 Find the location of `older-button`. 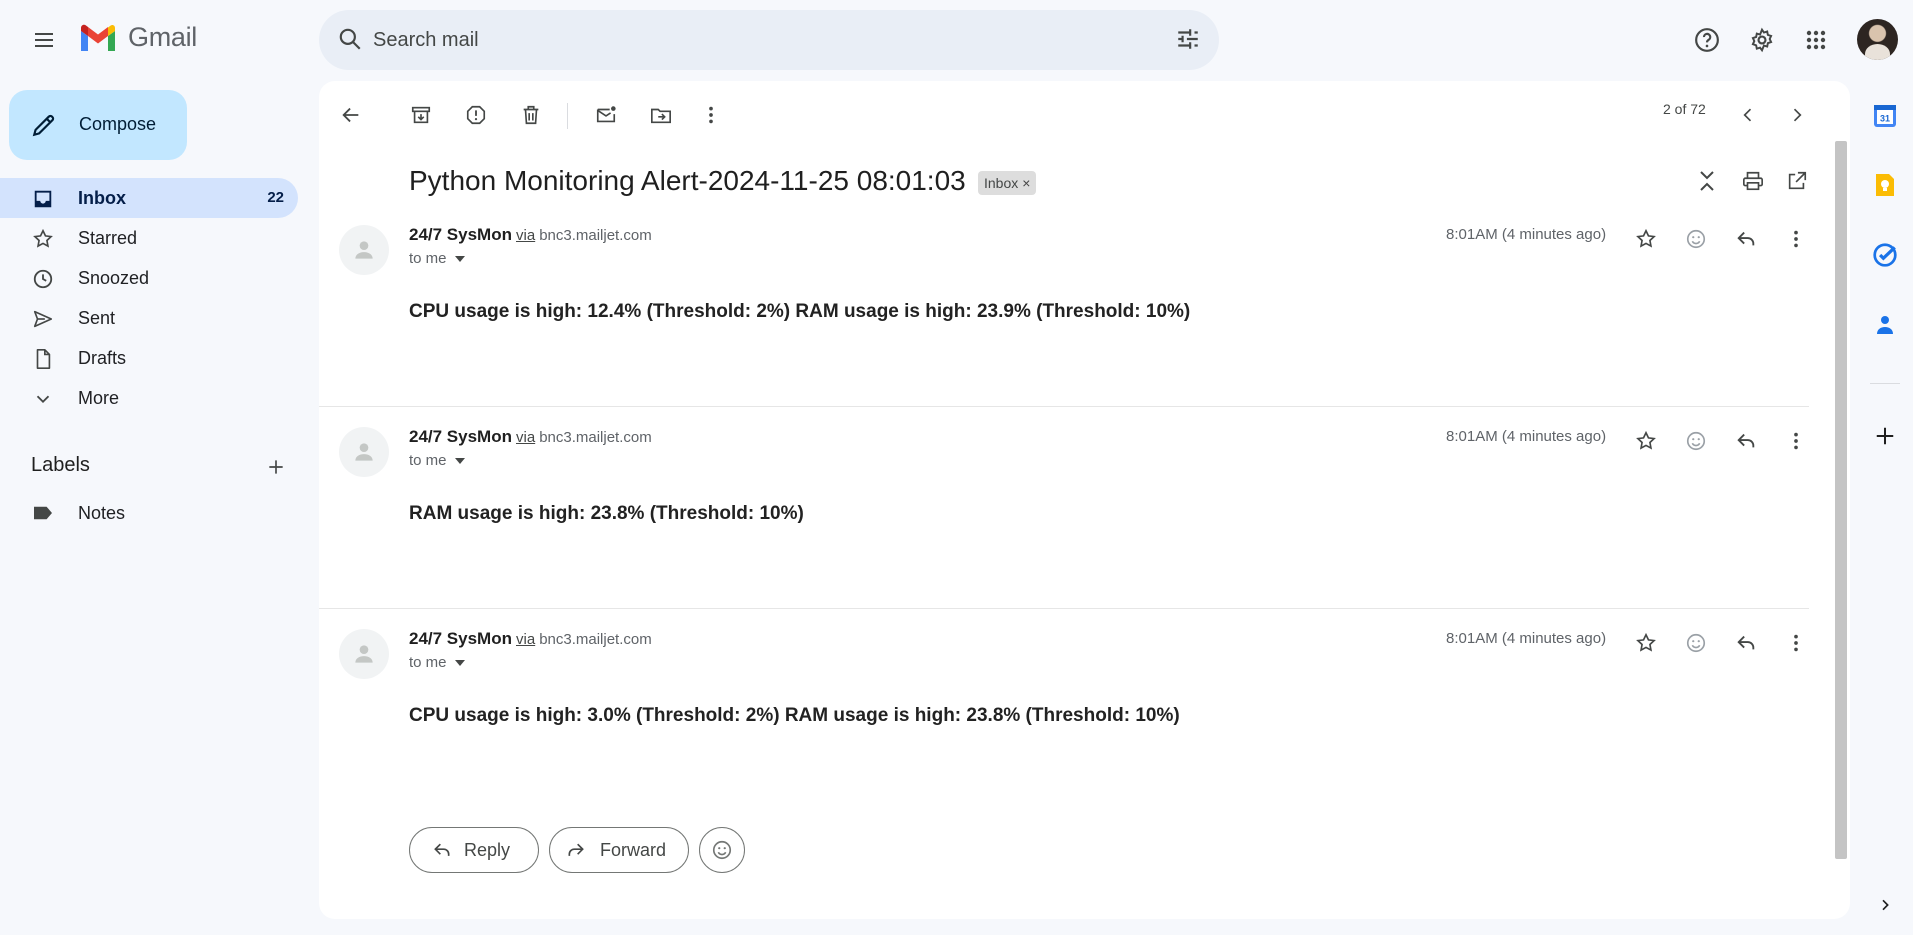

older-button is located at coordinates (1797, 115).